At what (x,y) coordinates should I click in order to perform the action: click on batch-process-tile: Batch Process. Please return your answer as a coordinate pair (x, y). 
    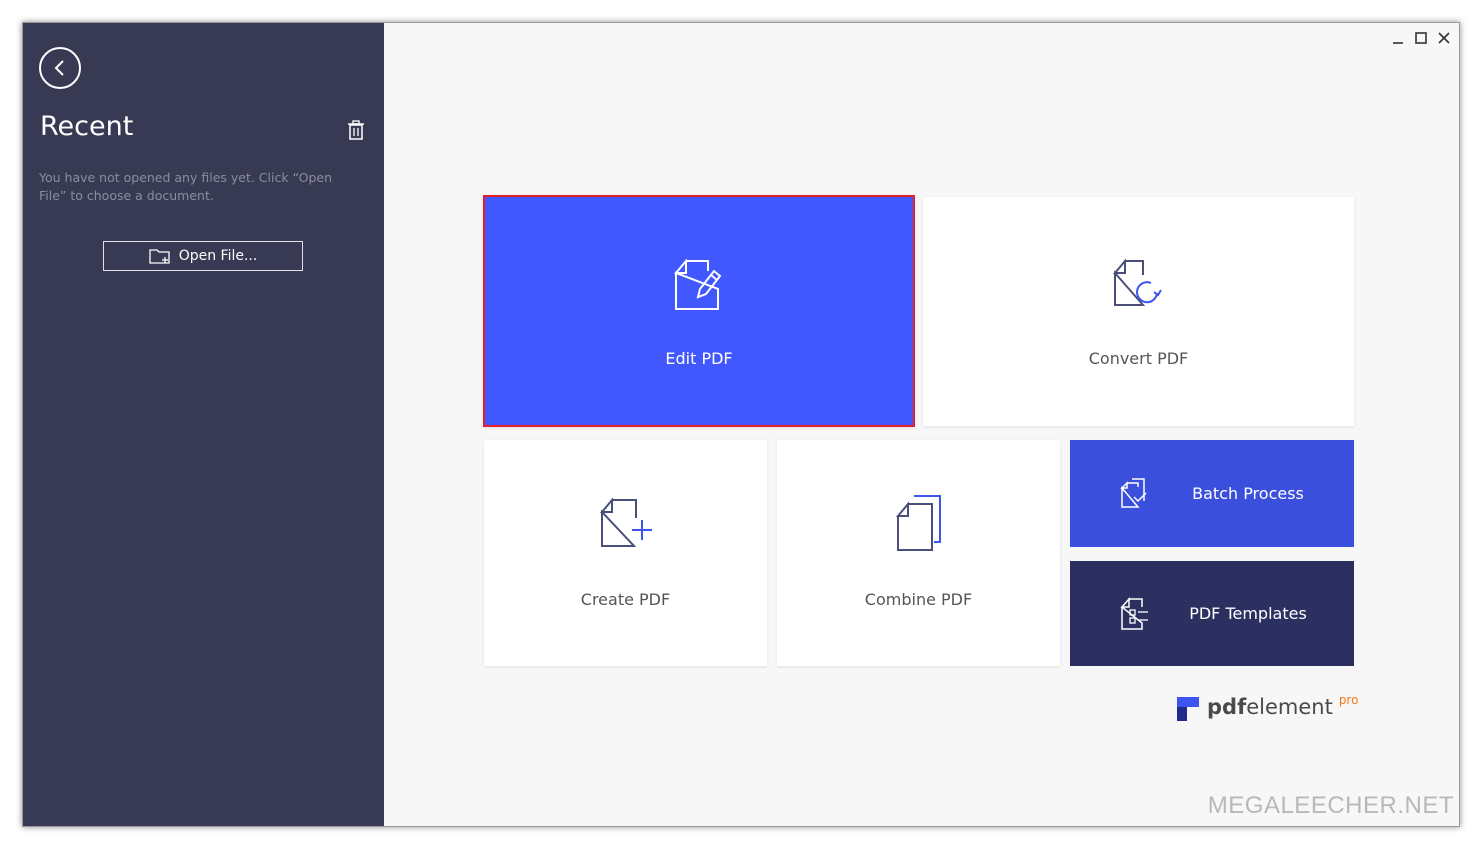
    Looking at the image, I should click on (1212, 493).